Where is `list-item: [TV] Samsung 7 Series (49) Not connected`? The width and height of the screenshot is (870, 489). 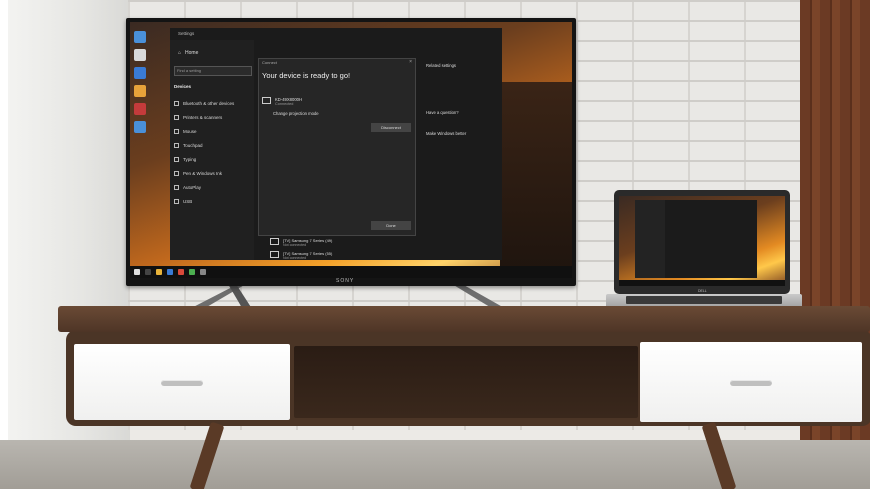 list-item: [TV] Samsung 7 Series (49) Not connected is located at coordinates (301, 242).